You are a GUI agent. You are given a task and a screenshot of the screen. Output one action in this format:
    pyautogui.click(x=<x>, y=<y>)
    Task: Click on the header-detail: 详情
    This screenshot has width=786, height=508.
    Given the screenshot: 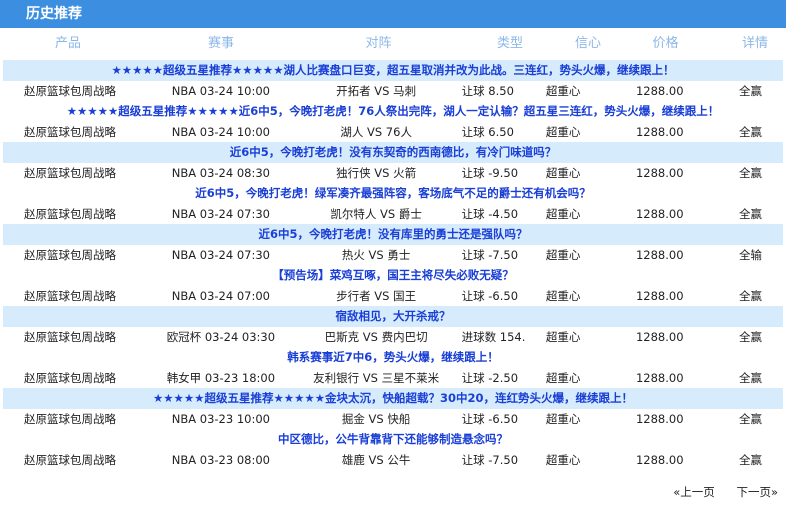 What is the action you would take?
    pyautogui.click(x=754, y=43)
    